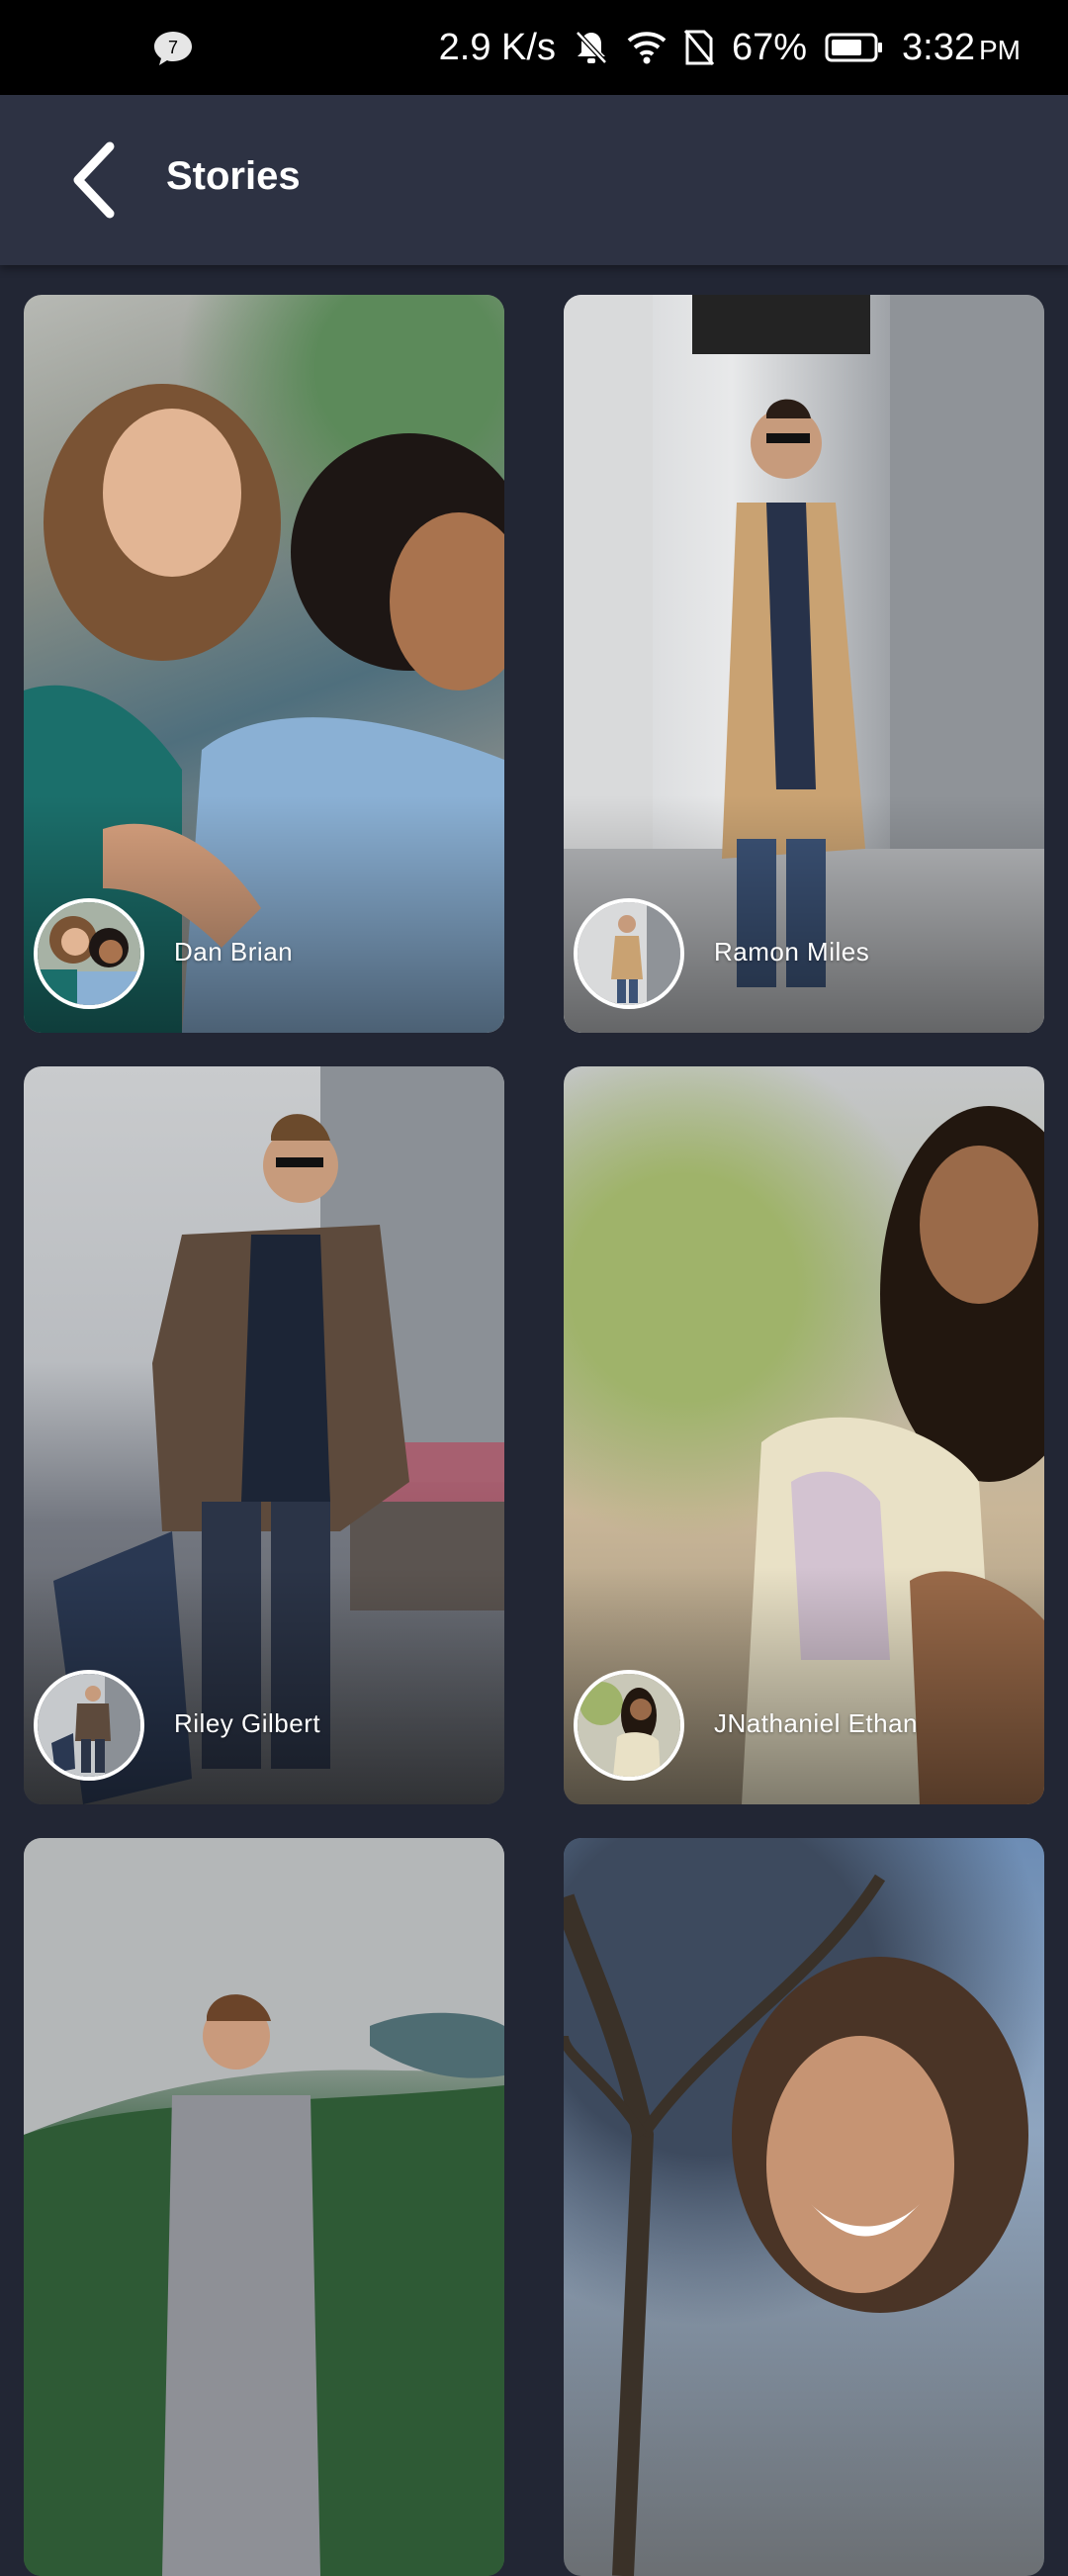  I want to click on battery-percent: 67%, so click(770, 47).